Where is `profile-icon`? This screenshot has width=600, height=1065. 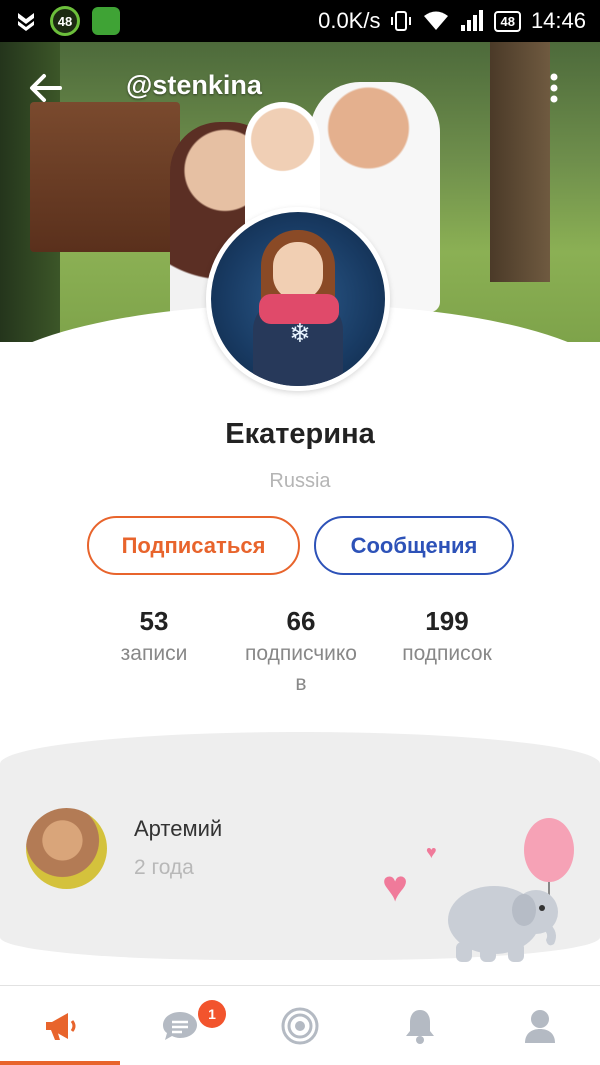 profile-icon is located at coordinates (540, 1026).